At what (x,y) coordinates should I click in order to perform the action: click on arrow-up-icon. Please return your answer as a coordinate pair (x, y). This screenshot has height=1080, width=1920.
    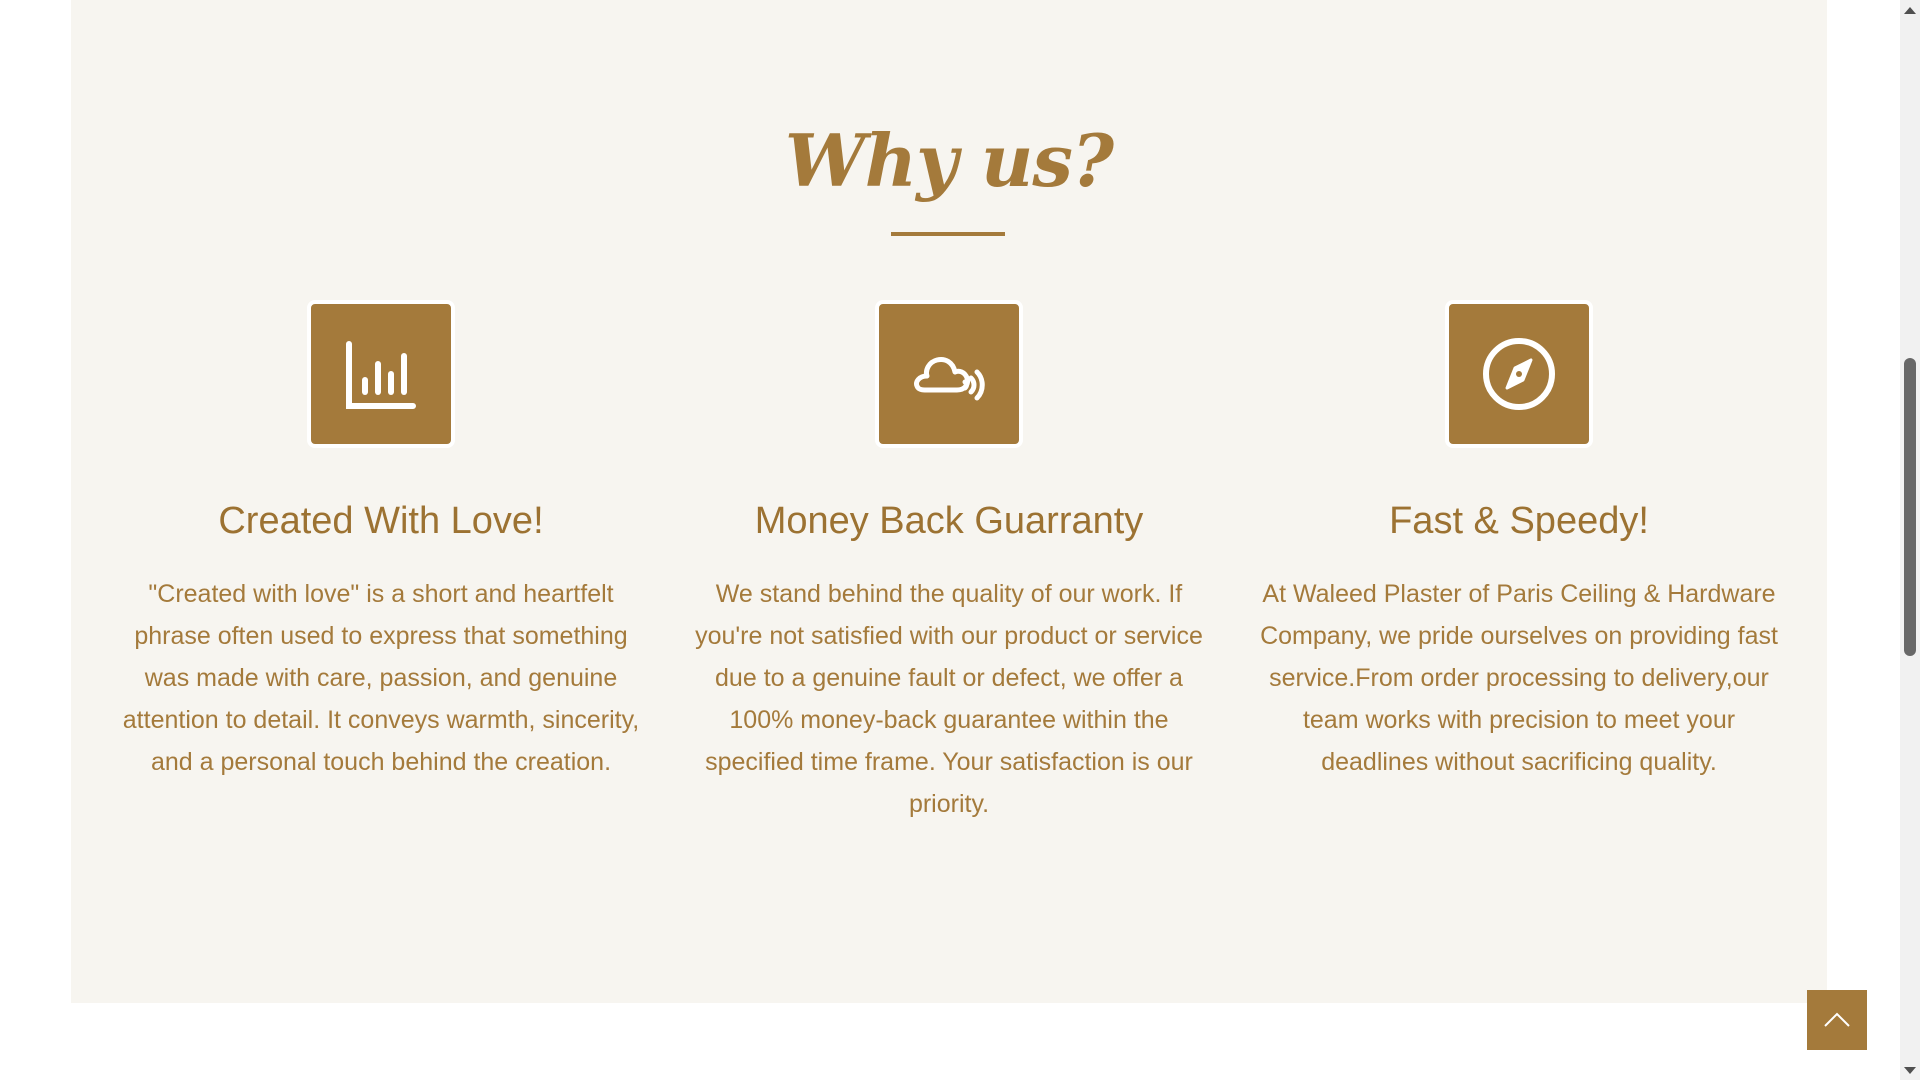
    Looking at the image, I should click on (1910, 10).